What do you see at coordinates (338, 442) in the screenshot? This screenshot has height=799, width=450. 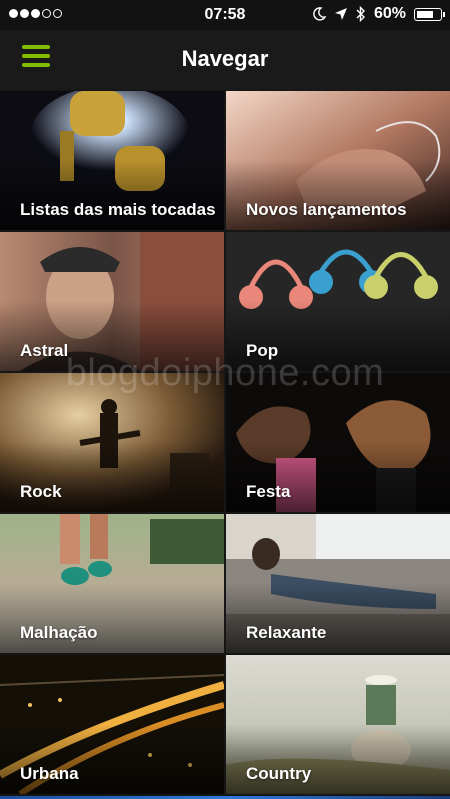 I see `tile-party: Festa` at bounding box center [338, 442].